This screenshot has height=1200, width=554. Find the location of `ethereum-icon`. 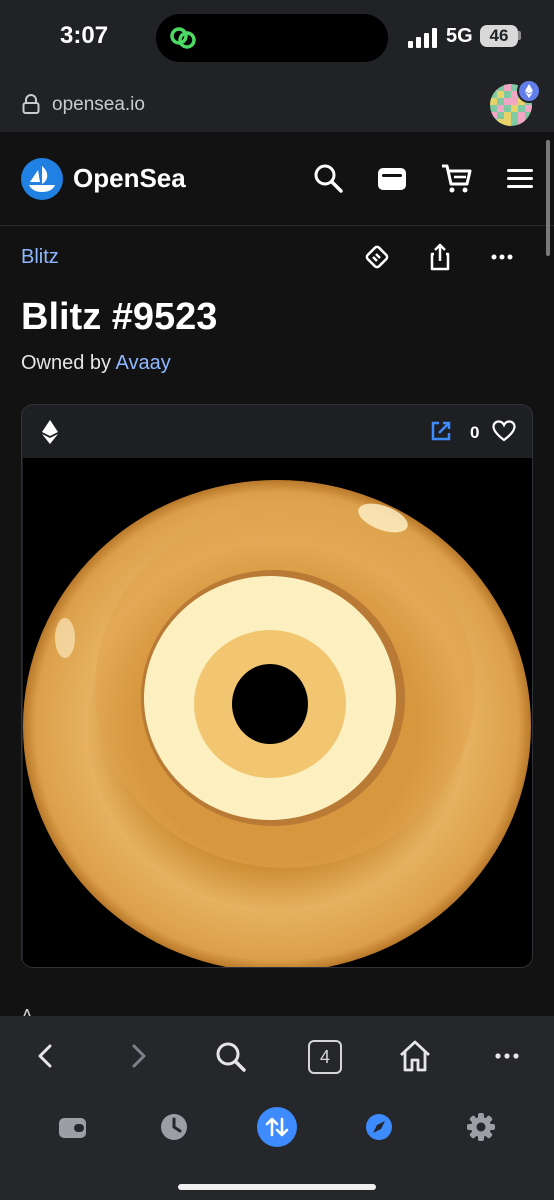

ethereum-icon is located at coordinates (50, 432).